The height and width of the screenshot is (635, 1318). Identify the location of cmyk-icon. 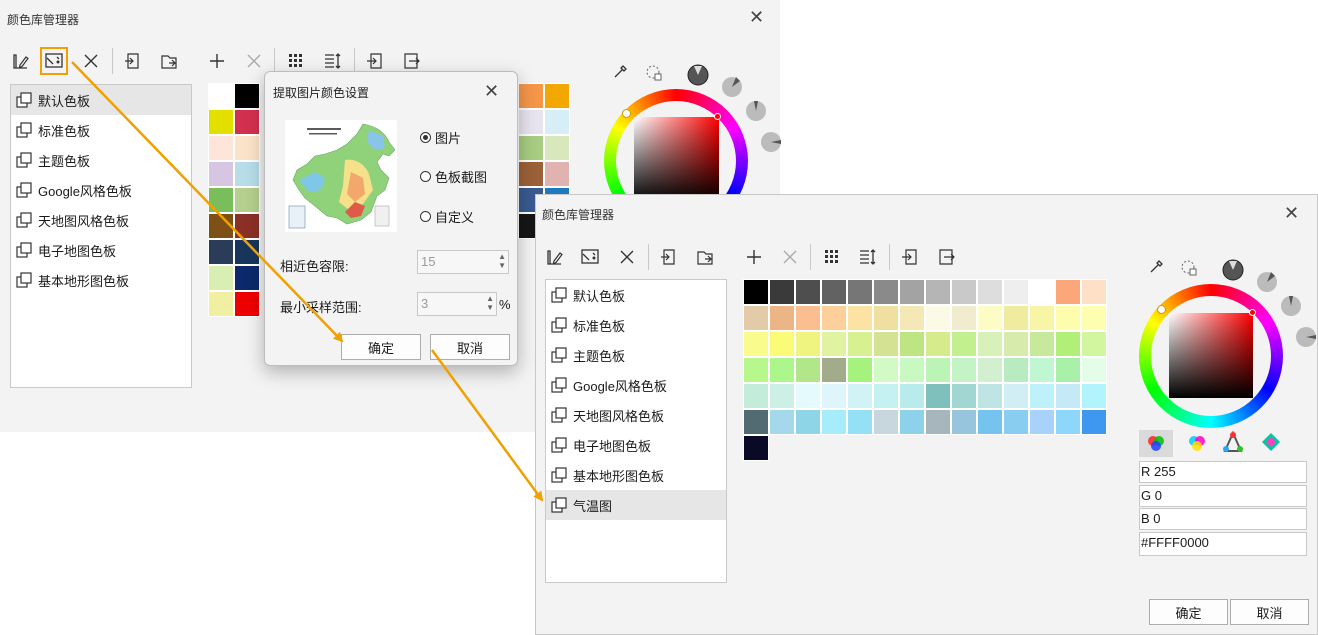
(1197, 443).